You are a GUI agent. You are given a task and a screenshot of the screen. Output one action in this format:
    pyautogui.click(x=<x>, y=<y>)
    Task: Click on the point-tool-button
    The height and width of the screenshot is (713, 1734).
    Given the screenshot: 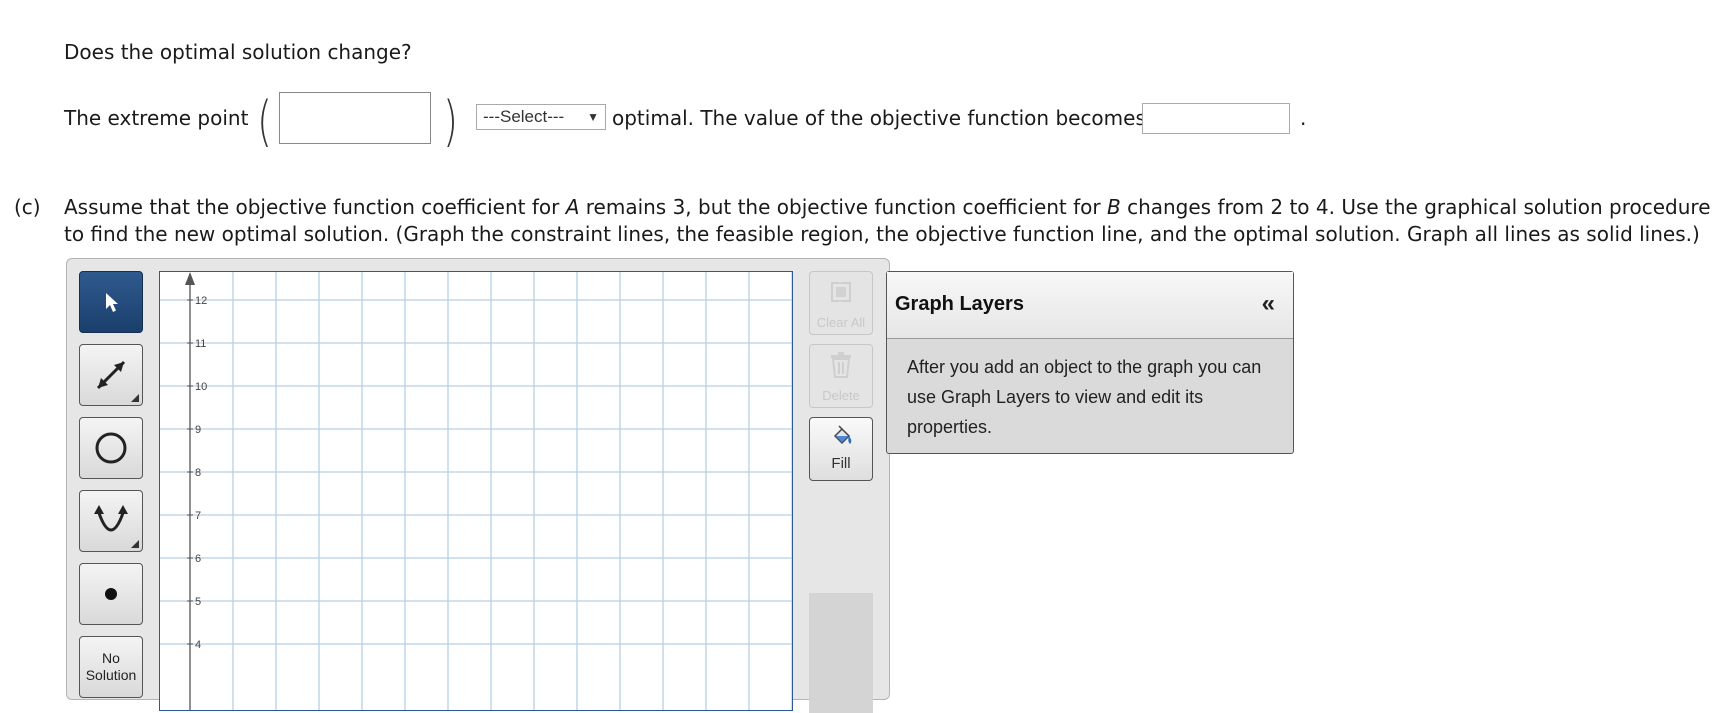 What is the action you would take?
    pyautogui.click(x=111, y=594)
    